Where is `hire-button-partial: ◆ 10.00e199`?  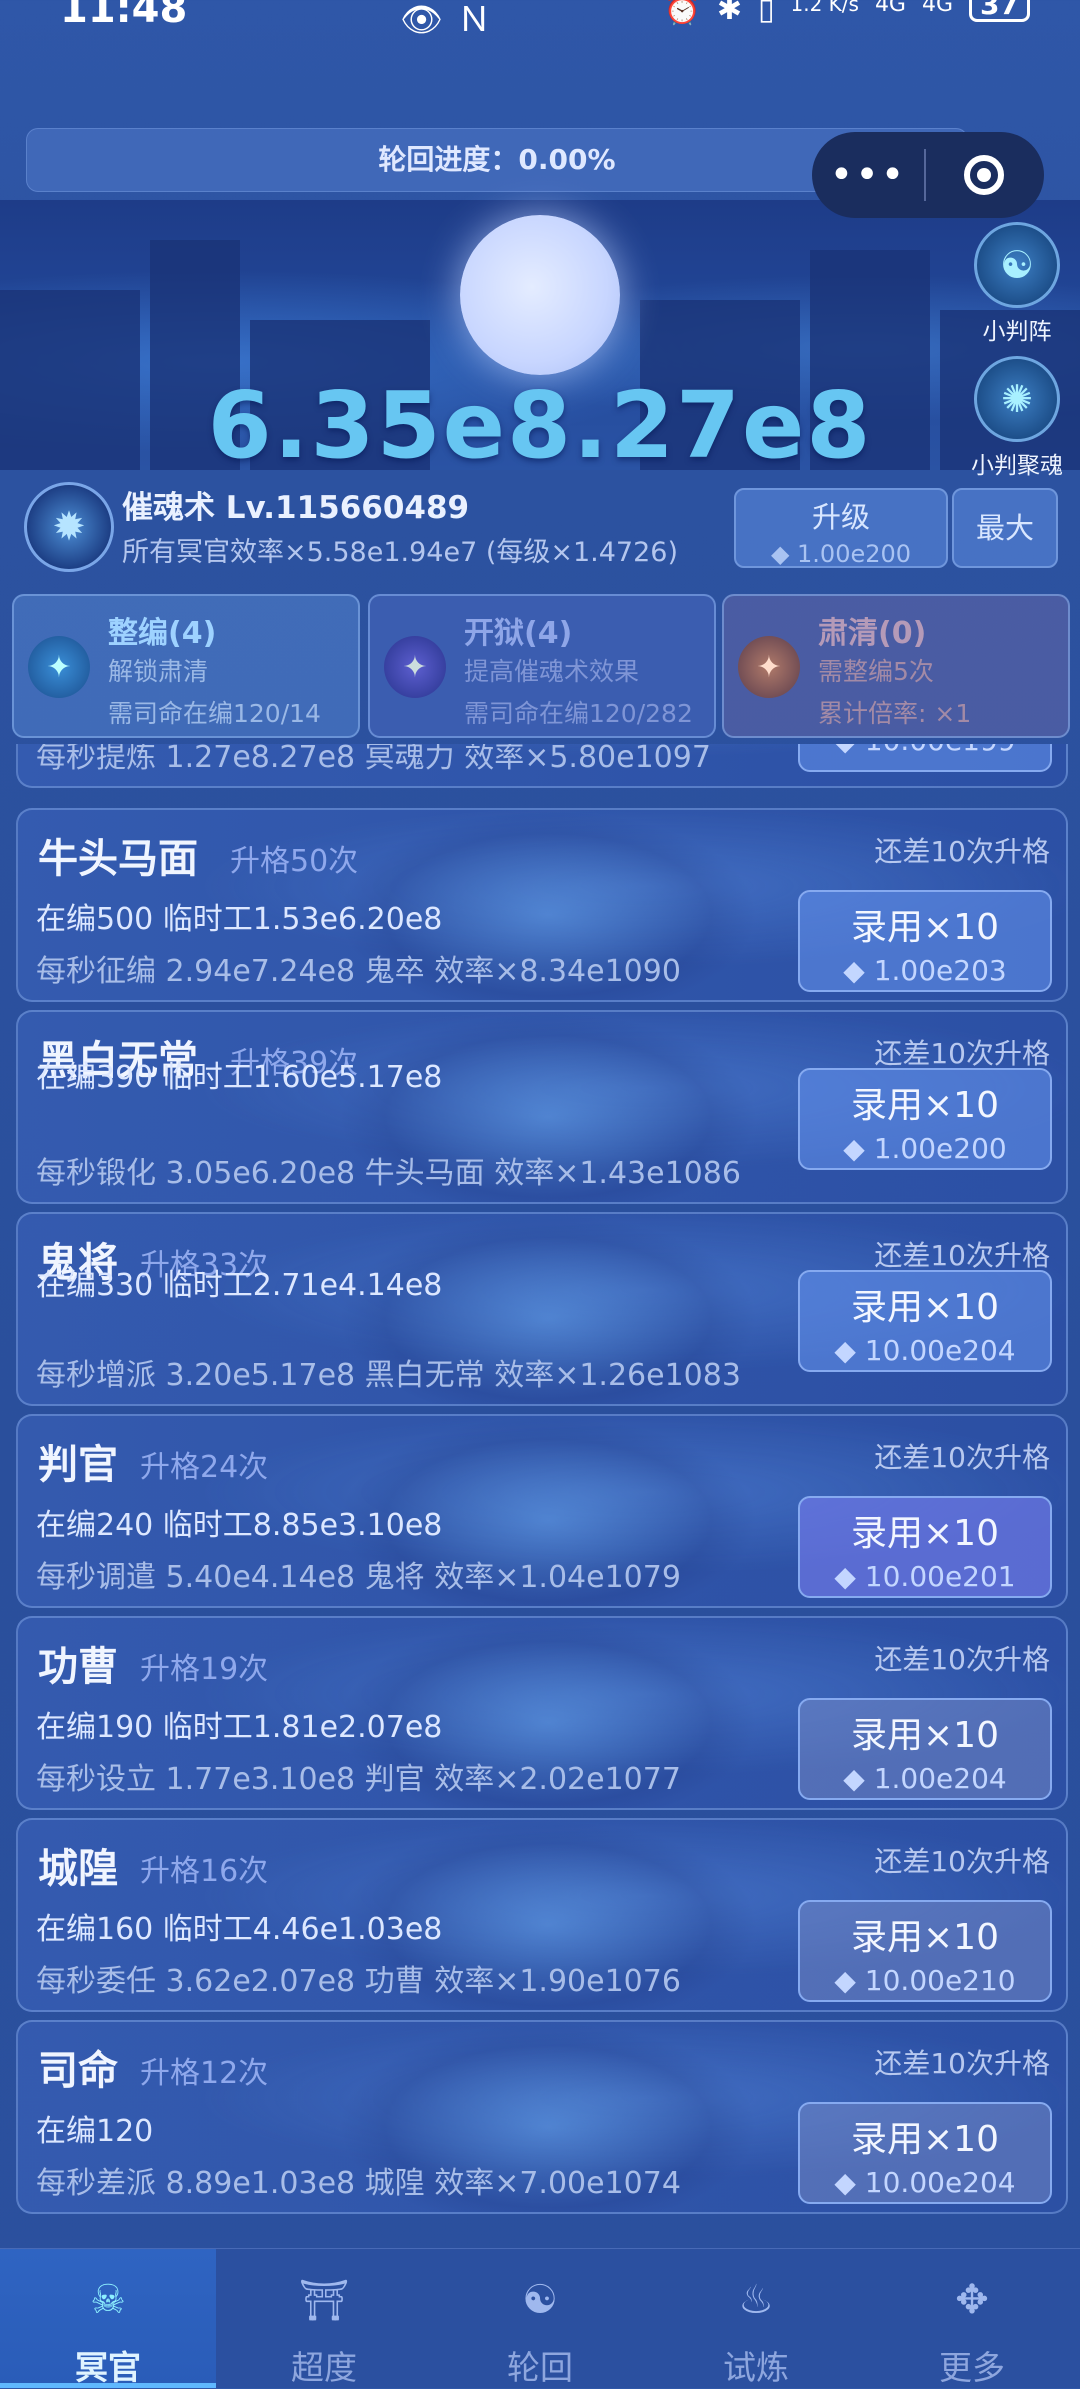 hire-button-partial: ◆ 10.00e199 is located at coordinates (925, 758).